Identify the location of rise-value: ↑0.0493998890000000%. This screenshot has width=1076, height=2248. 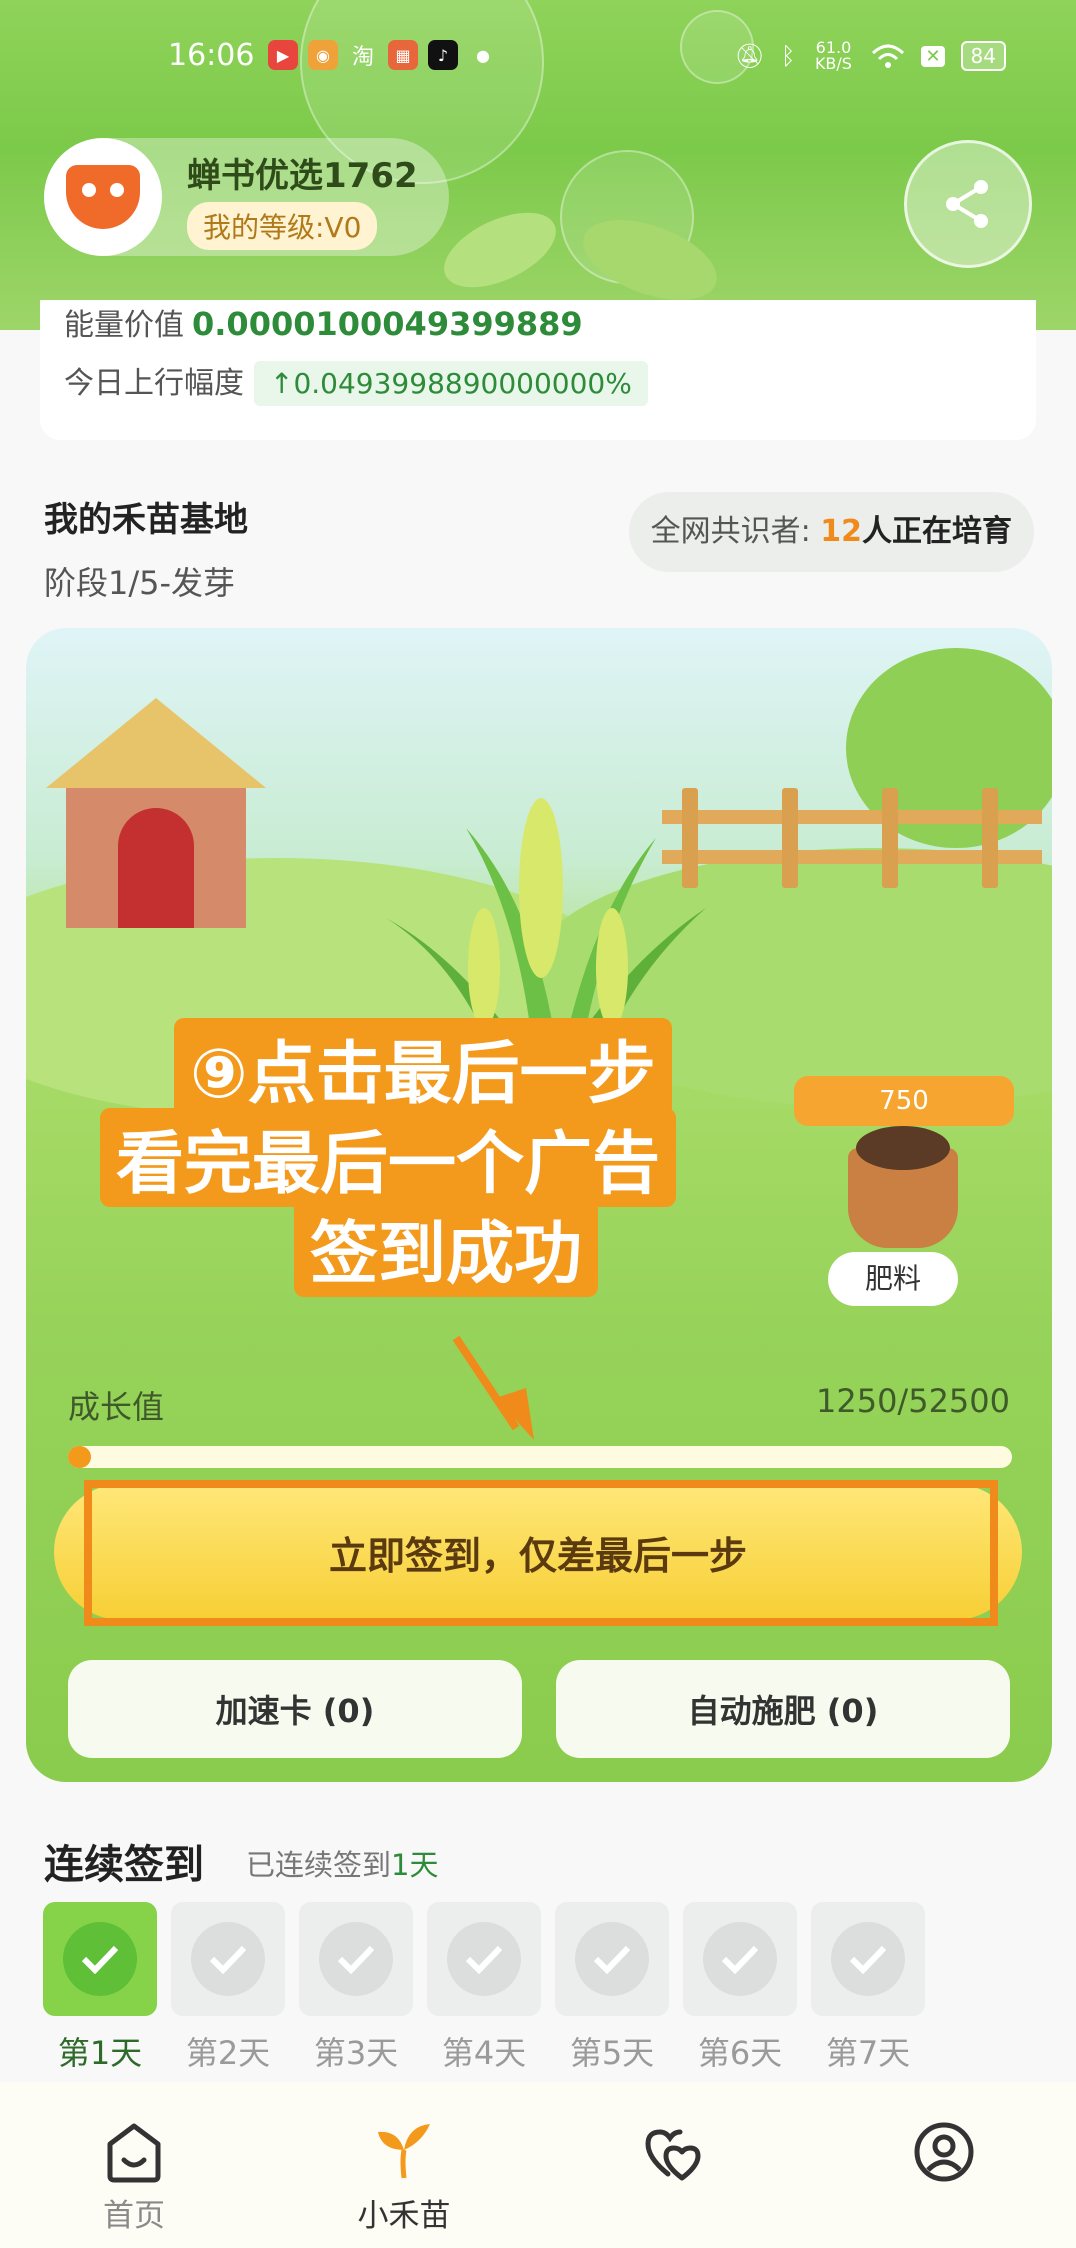
(451, 383).